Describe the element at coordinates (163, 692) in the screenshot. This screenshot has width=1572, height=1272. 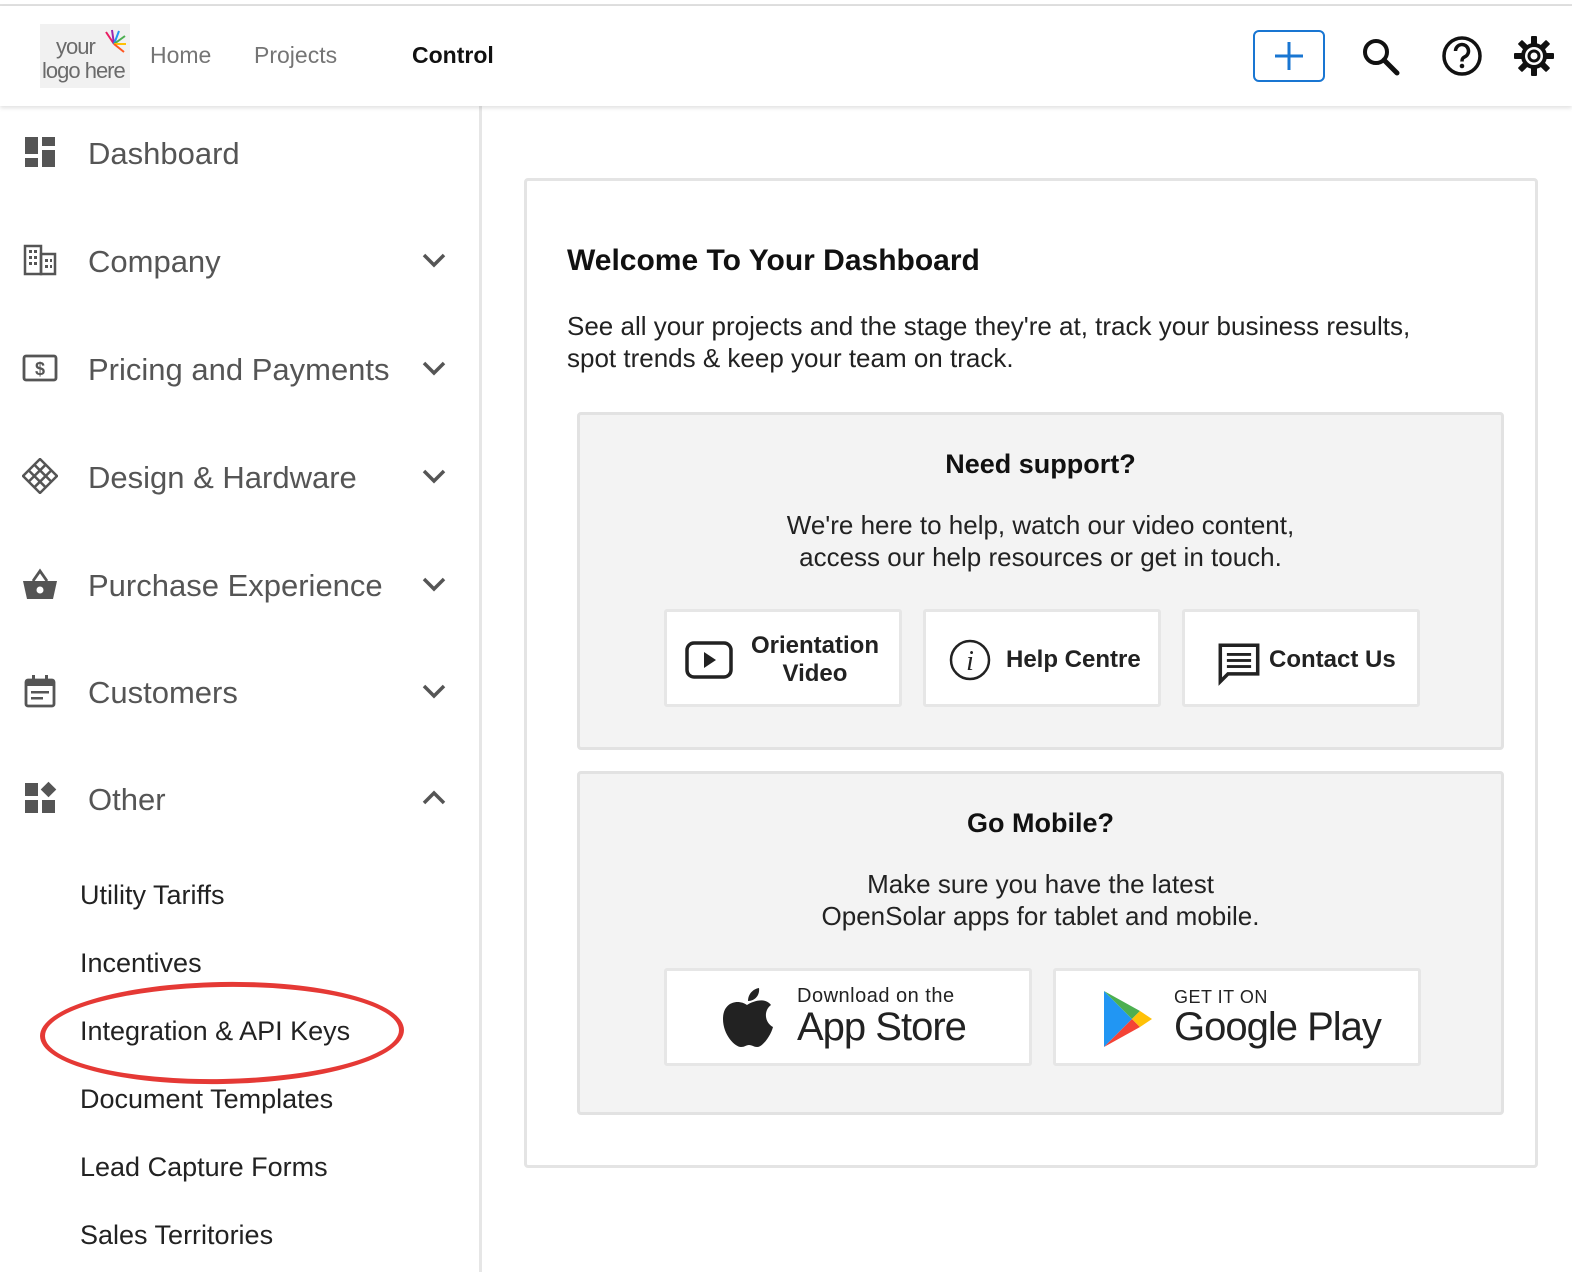
I see `sidebar-item-label: Customers` at that location.